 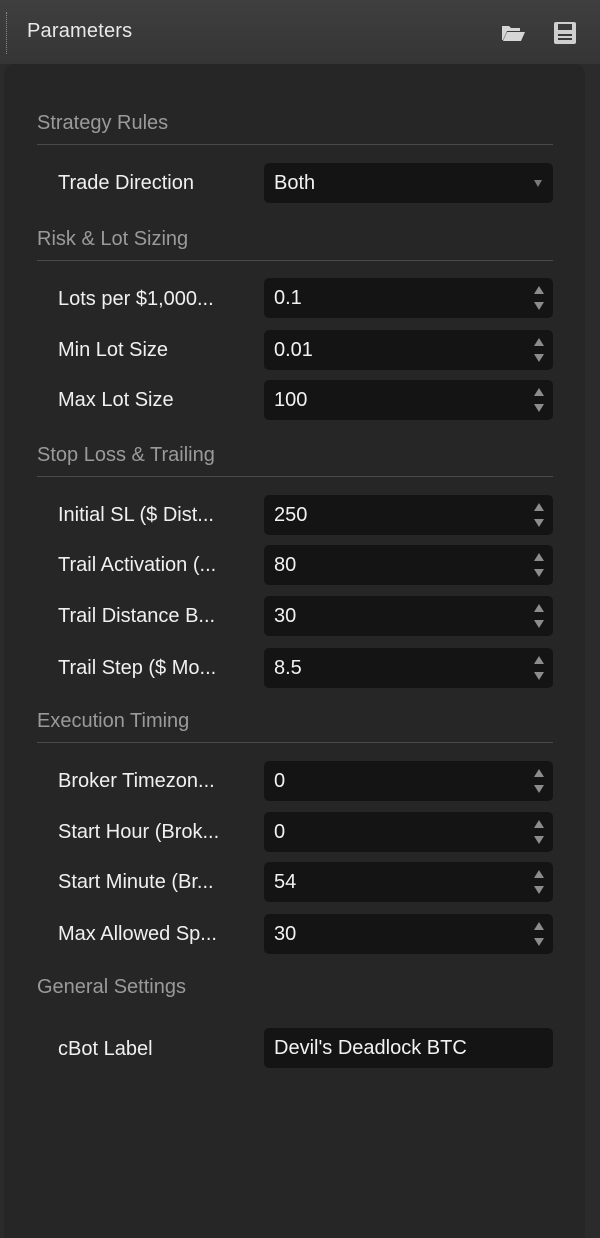 I want to click on min-lot-size-stepper: 0.01, so click(x=408, y=350).